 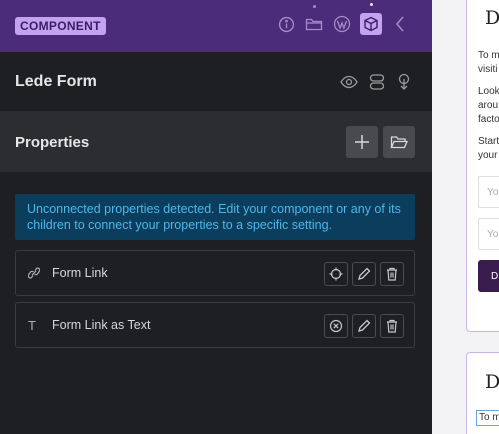 I want to click on crosshair-icon, so click(x=336, y=274).